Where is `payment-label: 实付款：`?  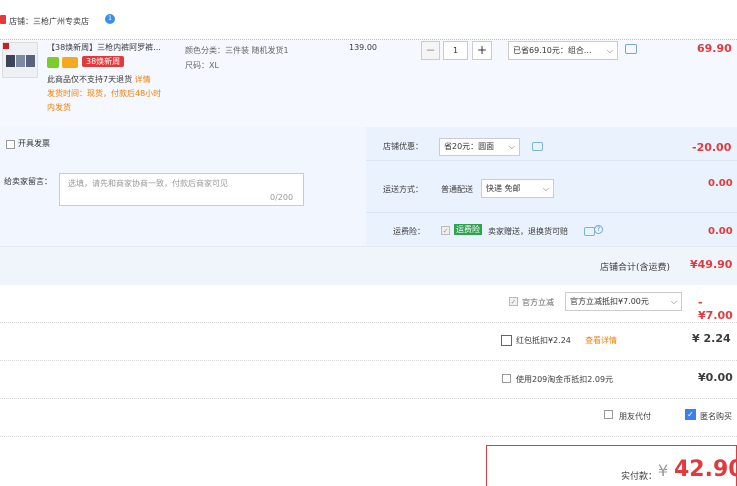 payment-label: 实付款： is located at coordinates (639, 477).